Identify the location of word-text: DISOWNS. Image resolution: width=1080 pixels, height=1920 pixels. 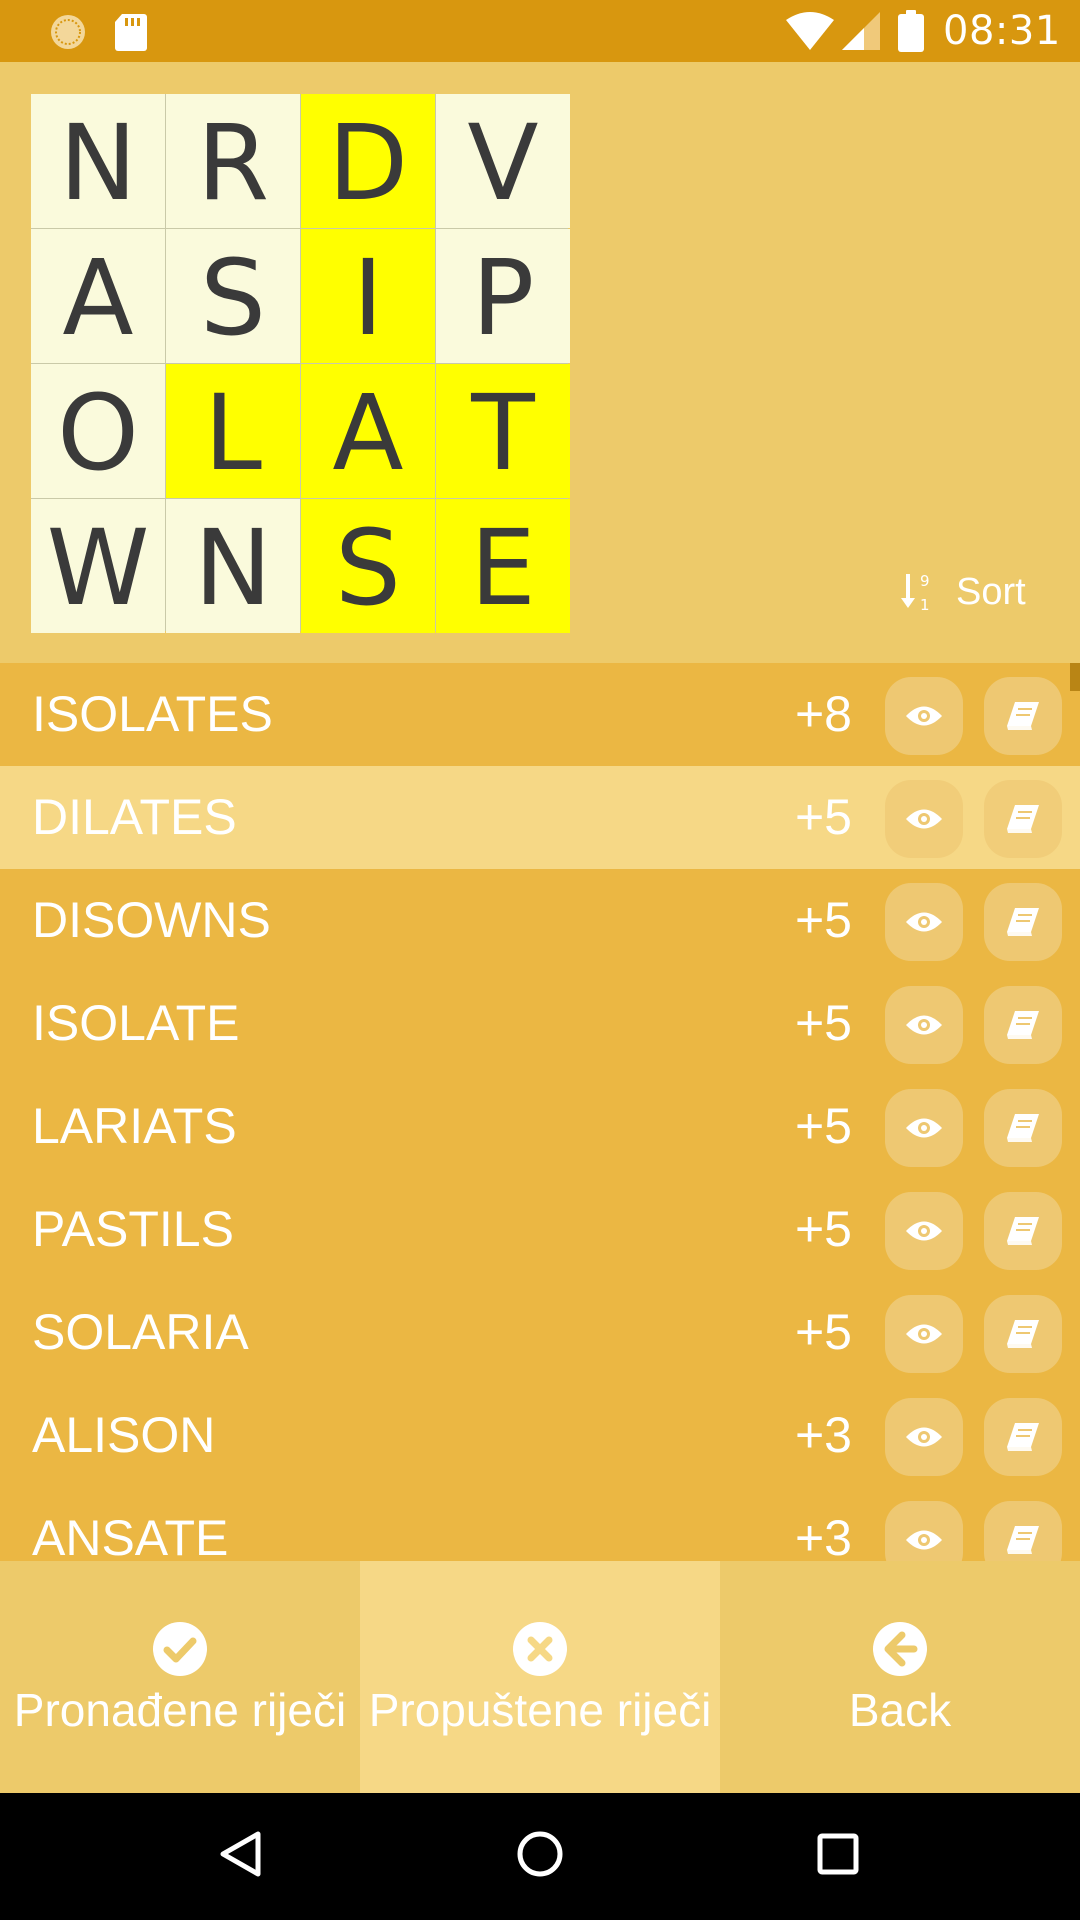
(151, 920).